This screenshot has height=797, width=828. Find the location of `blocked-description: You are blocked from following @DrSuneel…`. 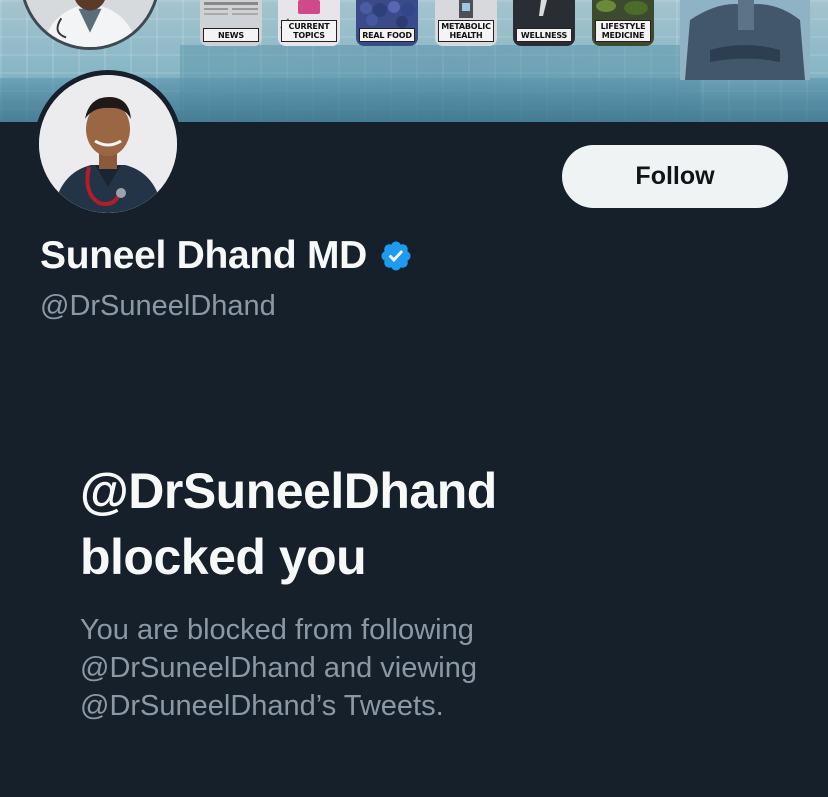

blocked-description: You are blocked from following @DrSuneel… is located at coordinates (360, 668).